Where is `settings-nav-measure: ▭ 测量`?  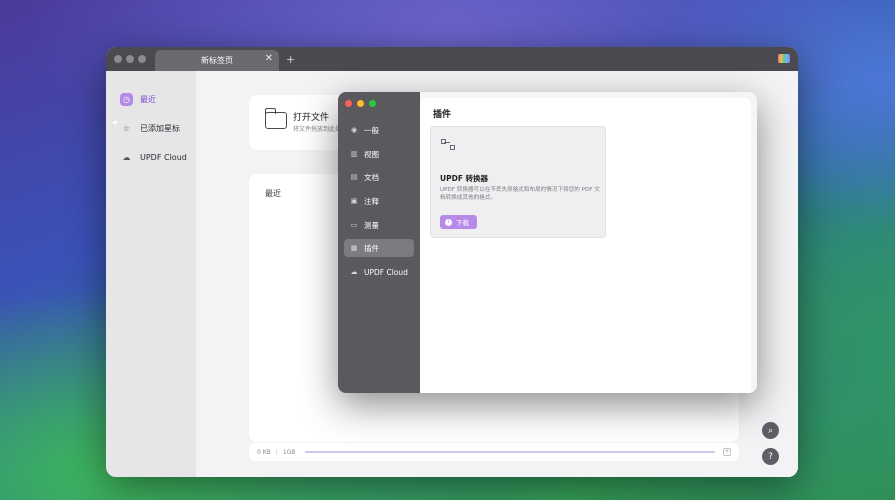
settings-nav-measure: ▭ 测量 is located at coordinates (379, 225).